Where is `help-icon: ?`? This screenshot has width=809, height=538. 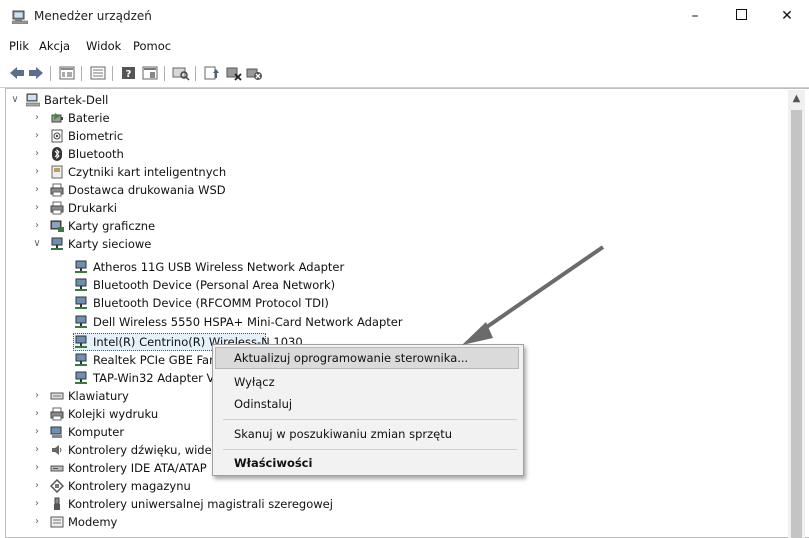
help-icon: ? is located at coordinates (129, 73).